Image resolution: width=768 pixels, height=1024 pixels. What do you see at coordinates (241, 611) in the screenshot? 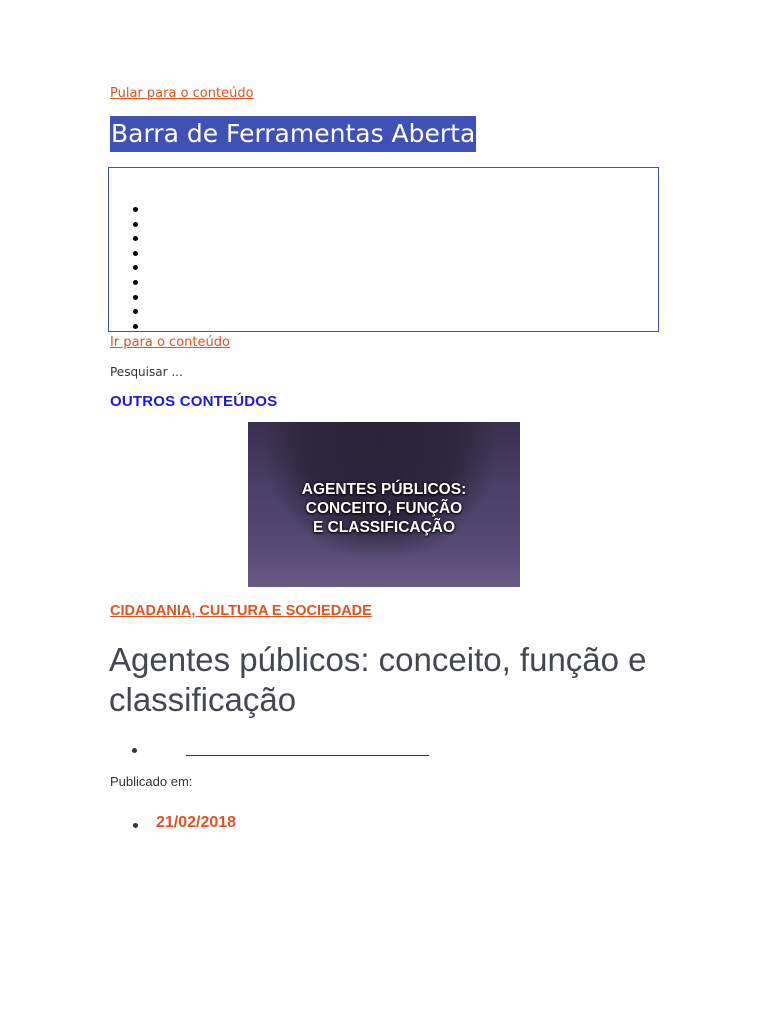
I see `category-link: CIDADANIA, CULTURA E SOCIEDADE` at bounding box center [241, 611].